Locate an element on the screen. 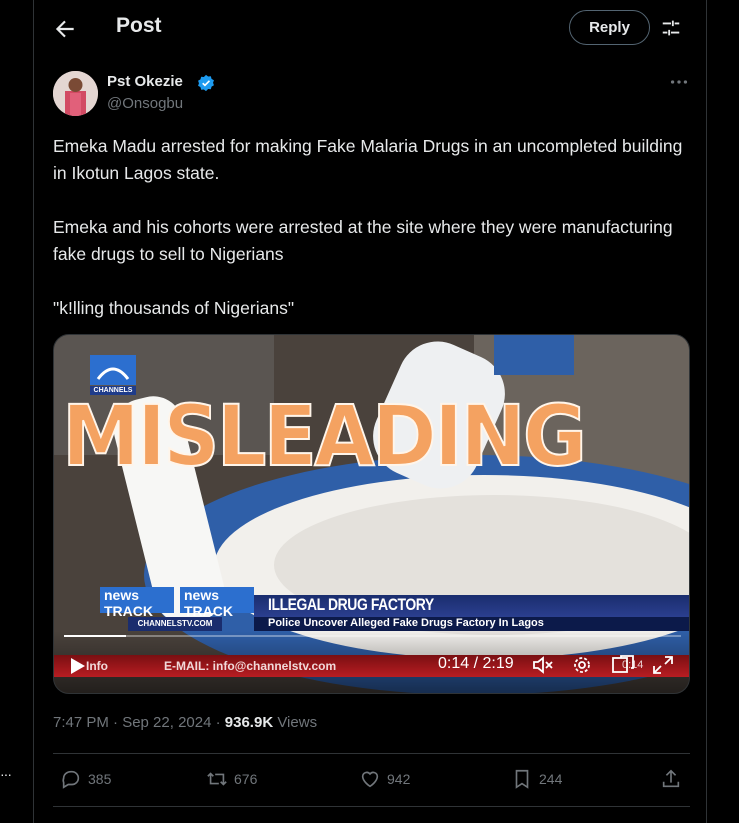 Image resolution: width=739 pixels, height=823 pixels. channel-site: CHANNELSTV.COM is located at coordinates (175, 624).